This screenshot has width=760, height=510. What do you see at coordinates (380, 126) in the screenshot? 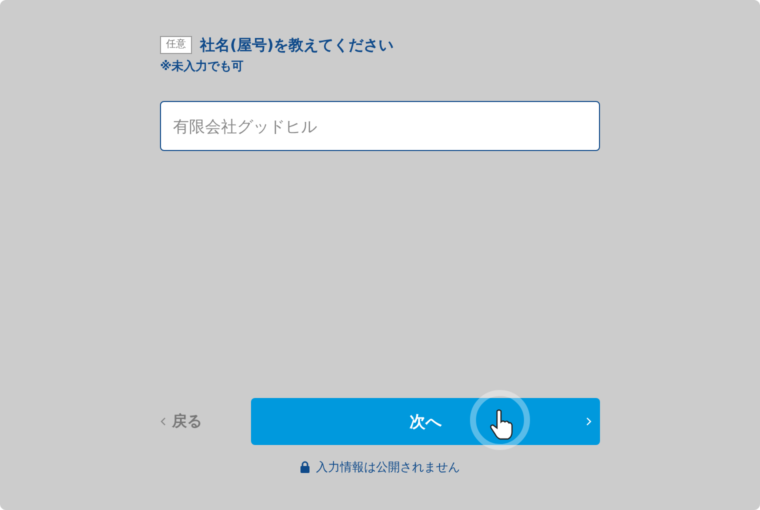
I see `company-name-field: 有限会社グッドヒル` at bounding box center [380, 126].